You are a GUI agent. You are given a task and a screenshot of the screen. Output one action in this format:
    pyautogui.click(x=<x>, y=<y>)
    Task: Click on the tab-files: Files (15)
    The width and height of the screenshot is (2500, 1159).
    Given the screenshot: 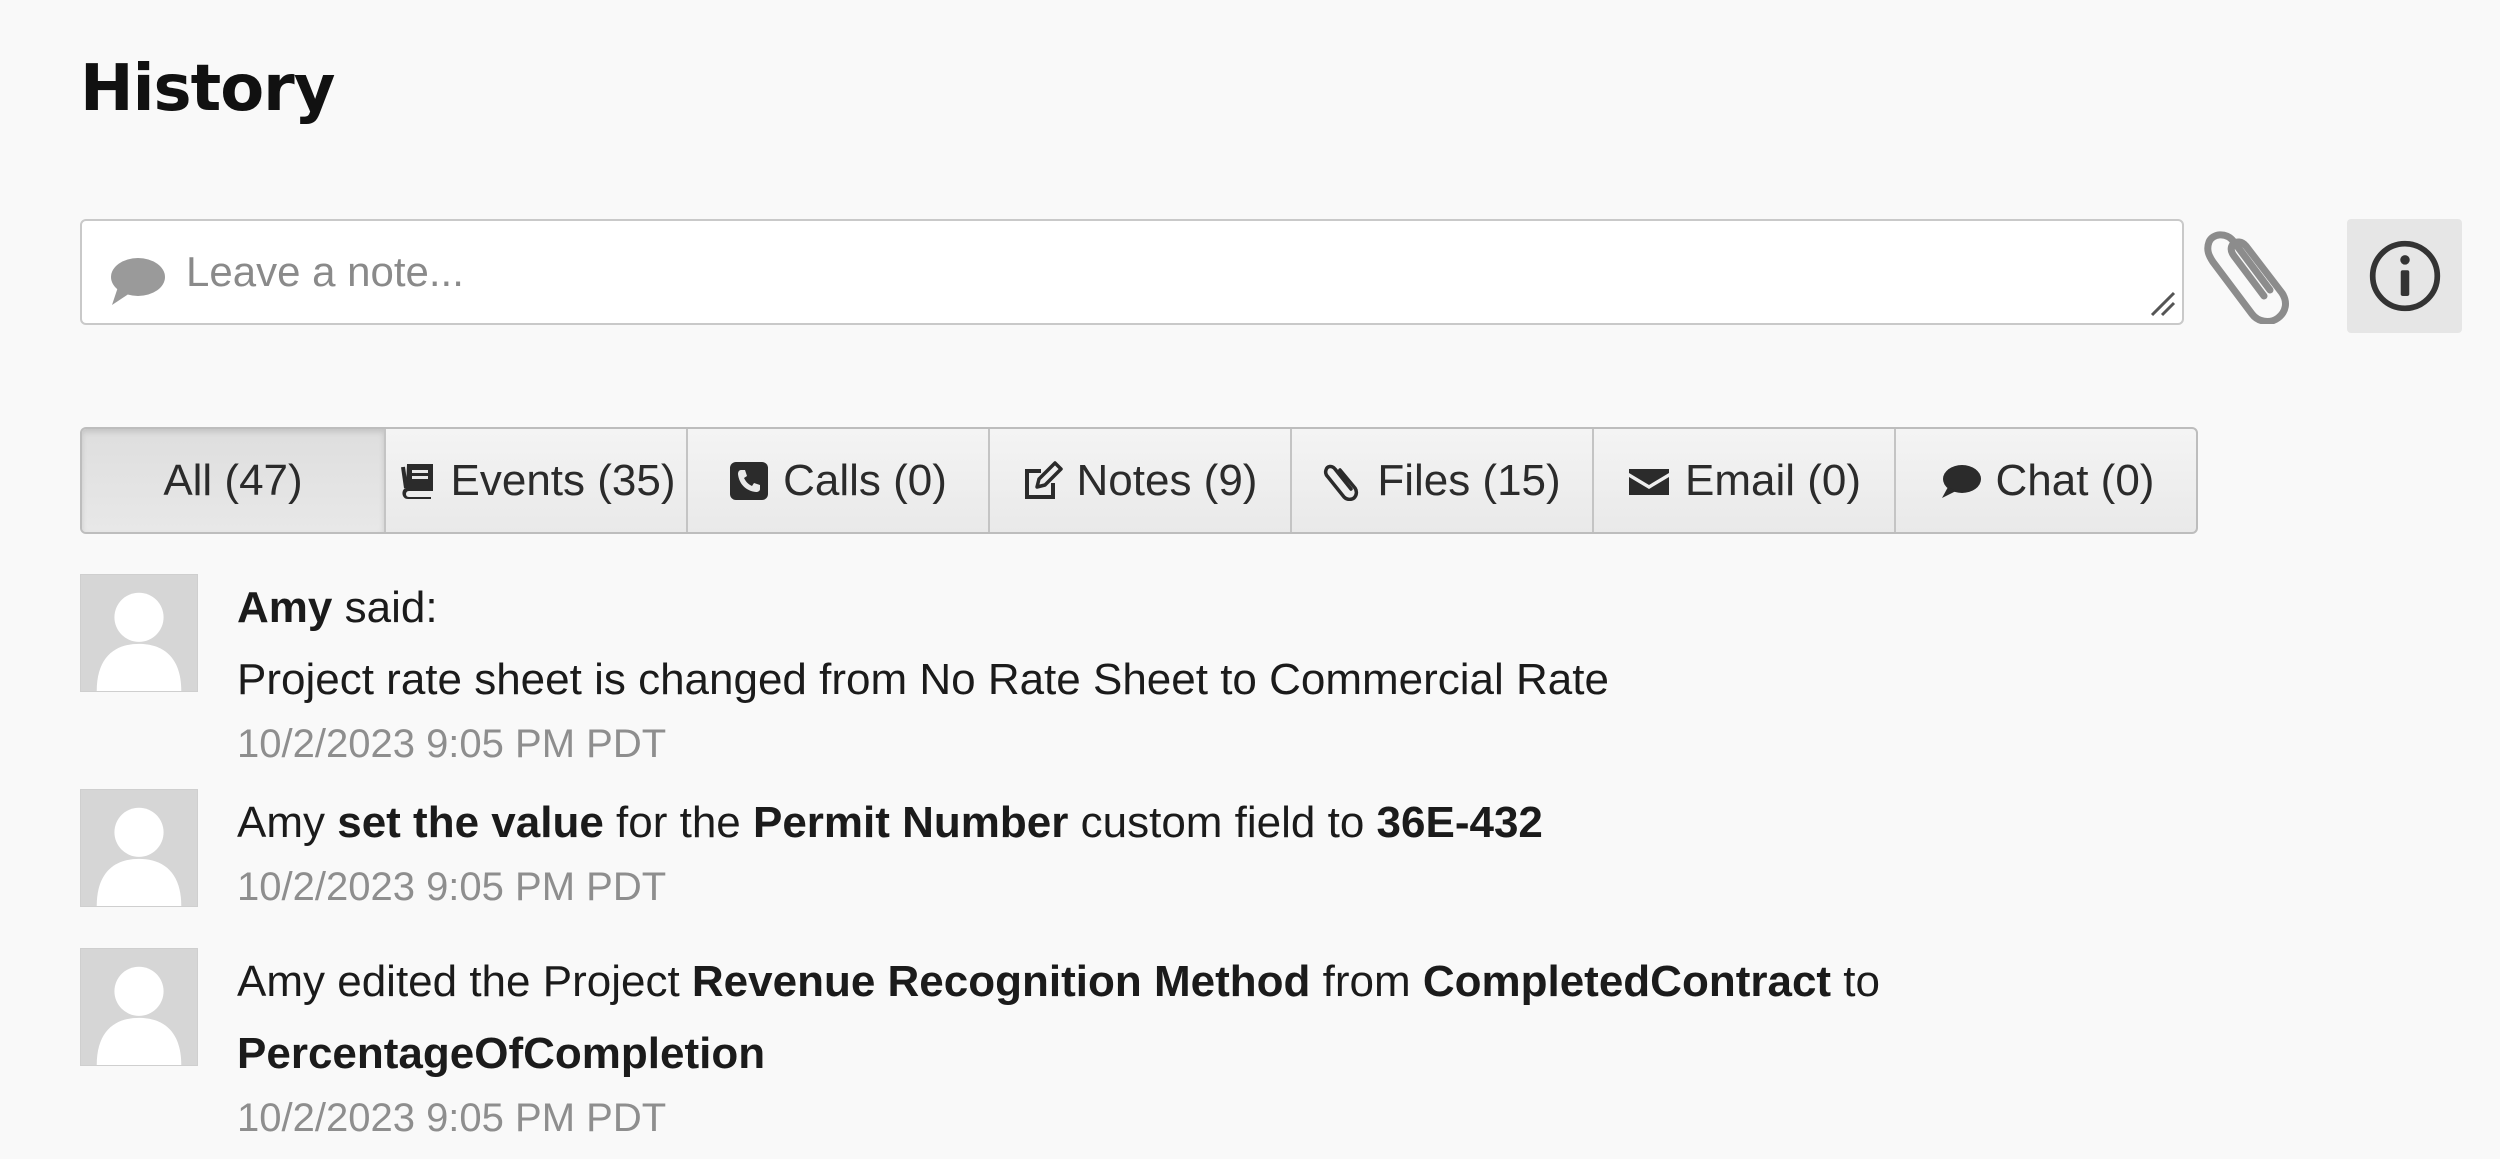 What is the action you would take?
    pyautogui.click(x=1441, y=480)
    